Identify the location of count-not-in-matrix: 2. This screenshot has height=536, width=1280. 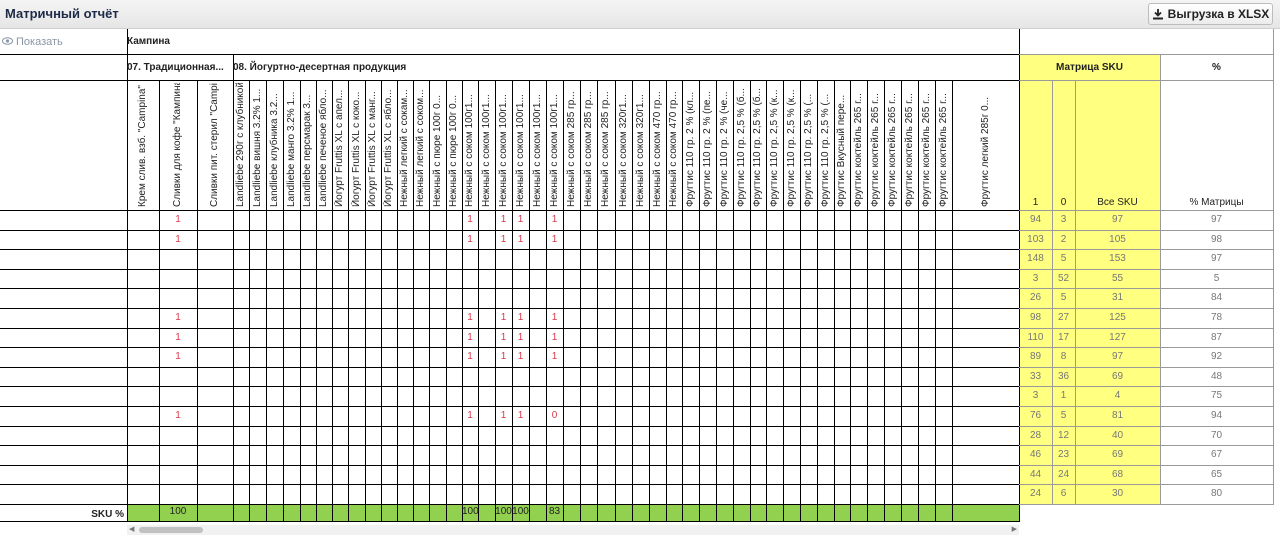
(1063, 239).